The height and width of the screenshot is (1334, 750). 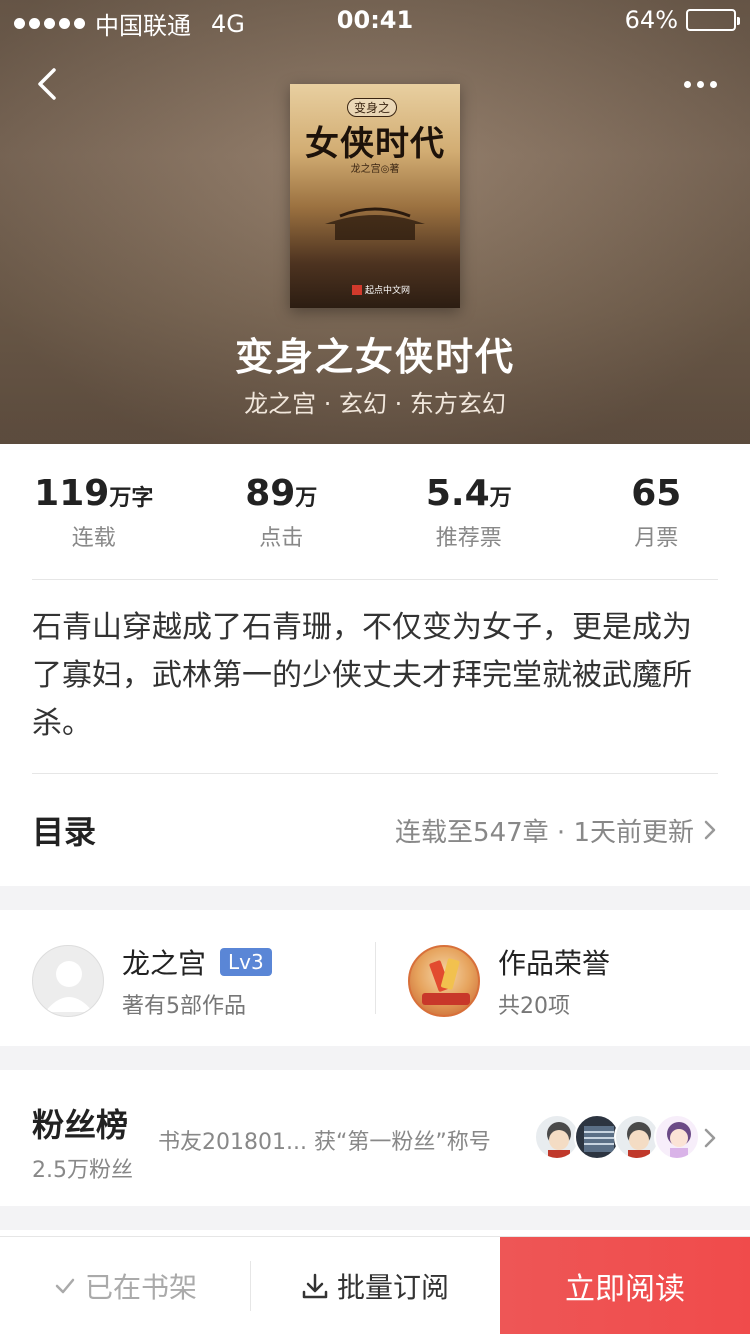 I want to click on fans-title: 粉丝榜, so click(x=80, y=1125).